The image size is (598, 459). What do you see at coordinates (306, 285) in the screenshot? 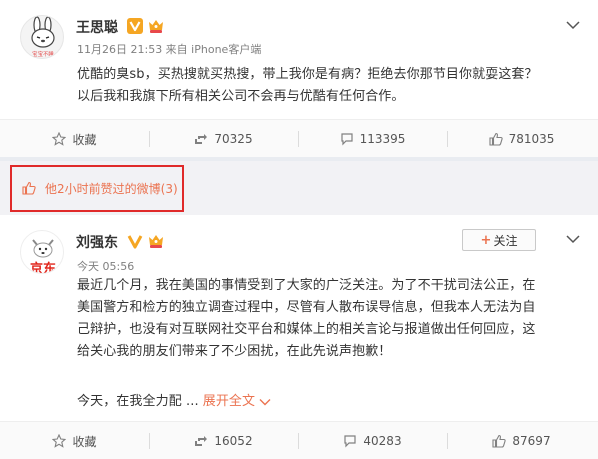
I see `post-text-line: 最近几个月，我在美国的事情受到了大家的广泛关注。为了不干扰司法公正，在` at bounding box center [306, 285].